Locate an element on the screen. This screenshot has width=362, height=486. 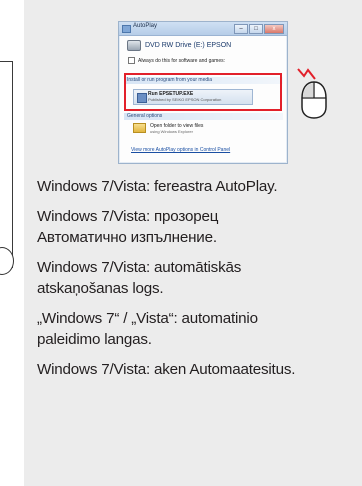
always-do-label: Always do this for software and games: is located at coordinates (181, 60).